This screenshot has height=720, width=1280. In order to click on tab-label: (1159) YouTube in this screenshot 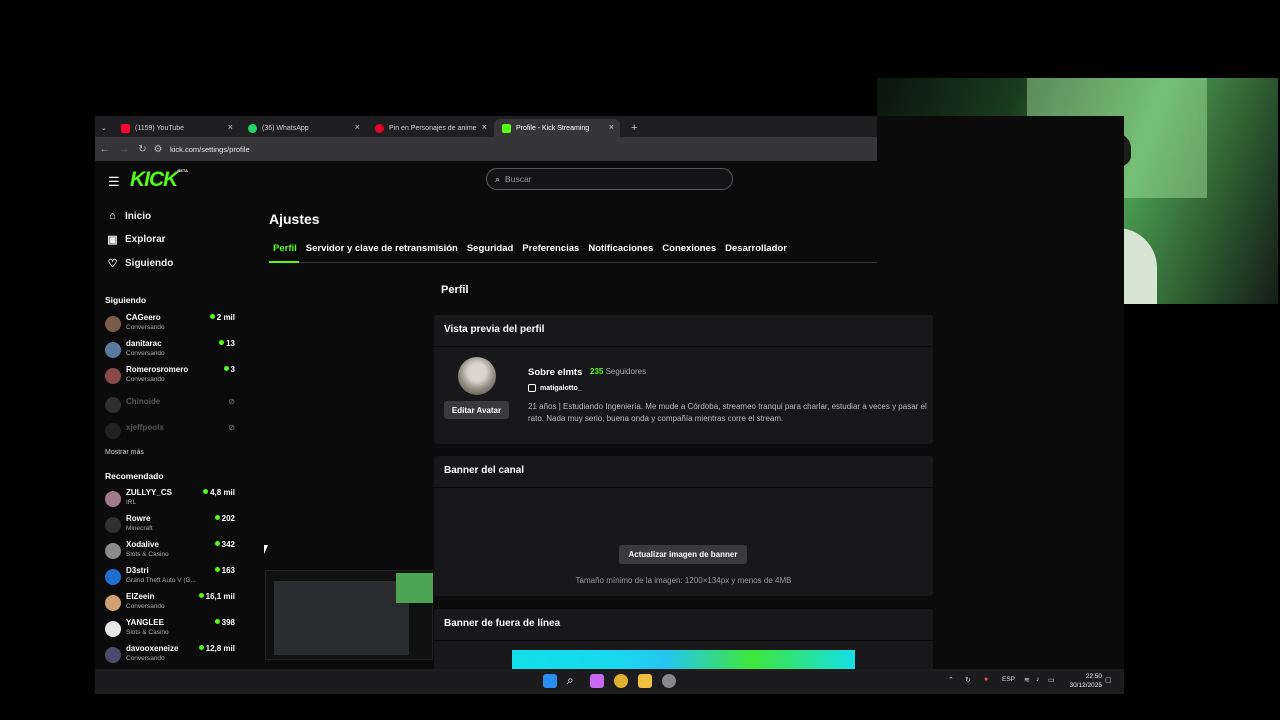, I will do `click(160, 128)`.